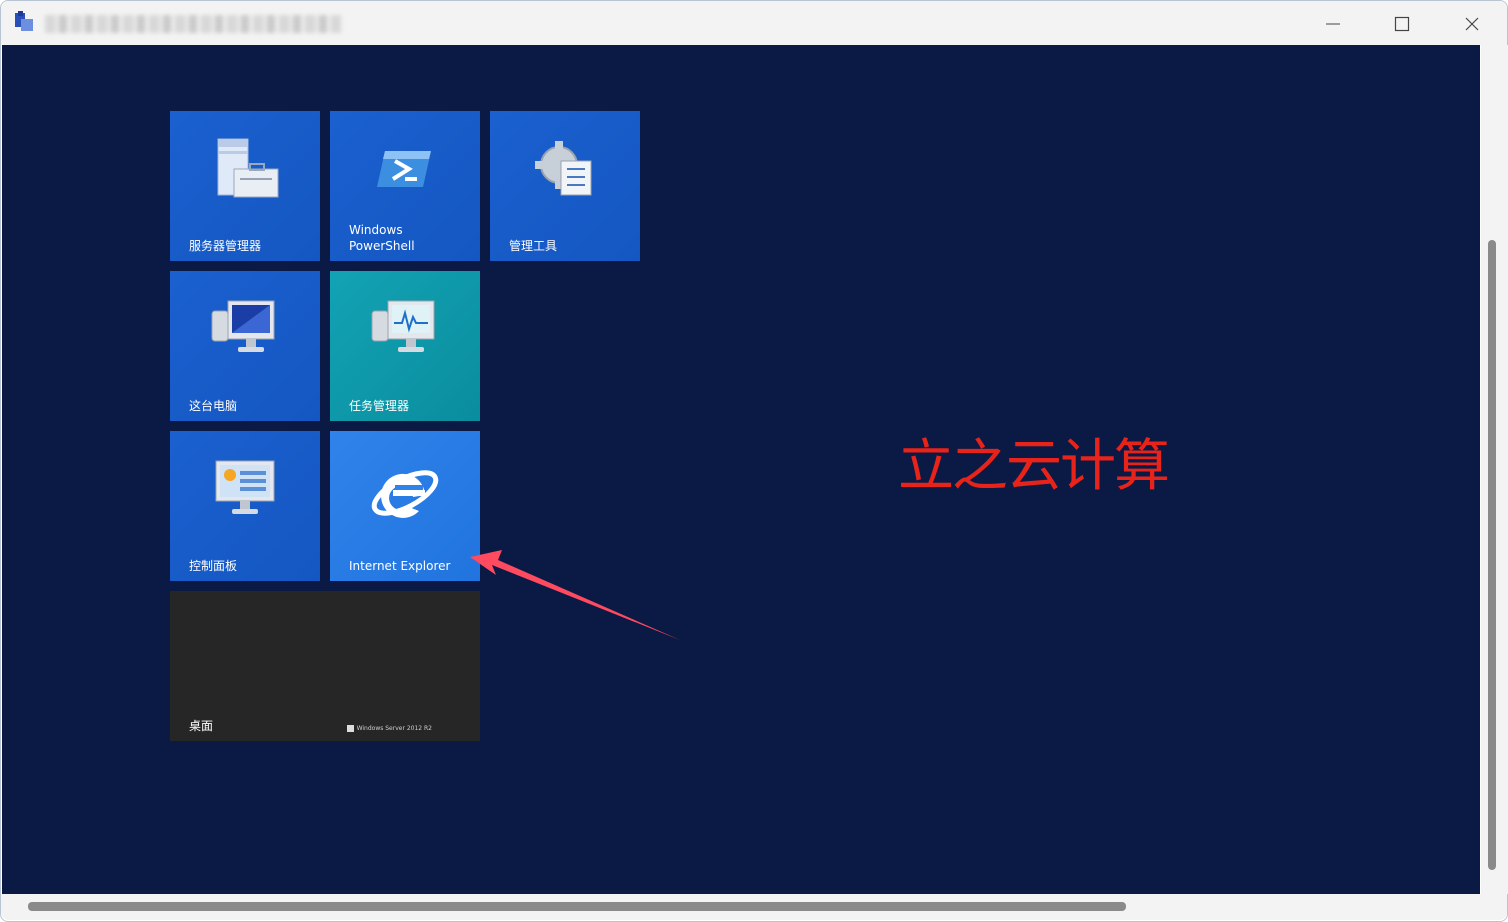  Describe the element at coordinates (382, 238) in the screenshot. I see `tile-label: Windows PowerShell` at that location.